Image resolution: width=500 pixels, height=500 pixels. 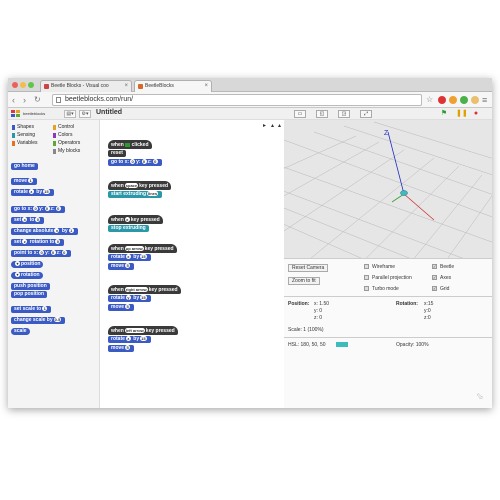 I want to click on rotate-block: rotate y by 15, so click(x=129, y=298).